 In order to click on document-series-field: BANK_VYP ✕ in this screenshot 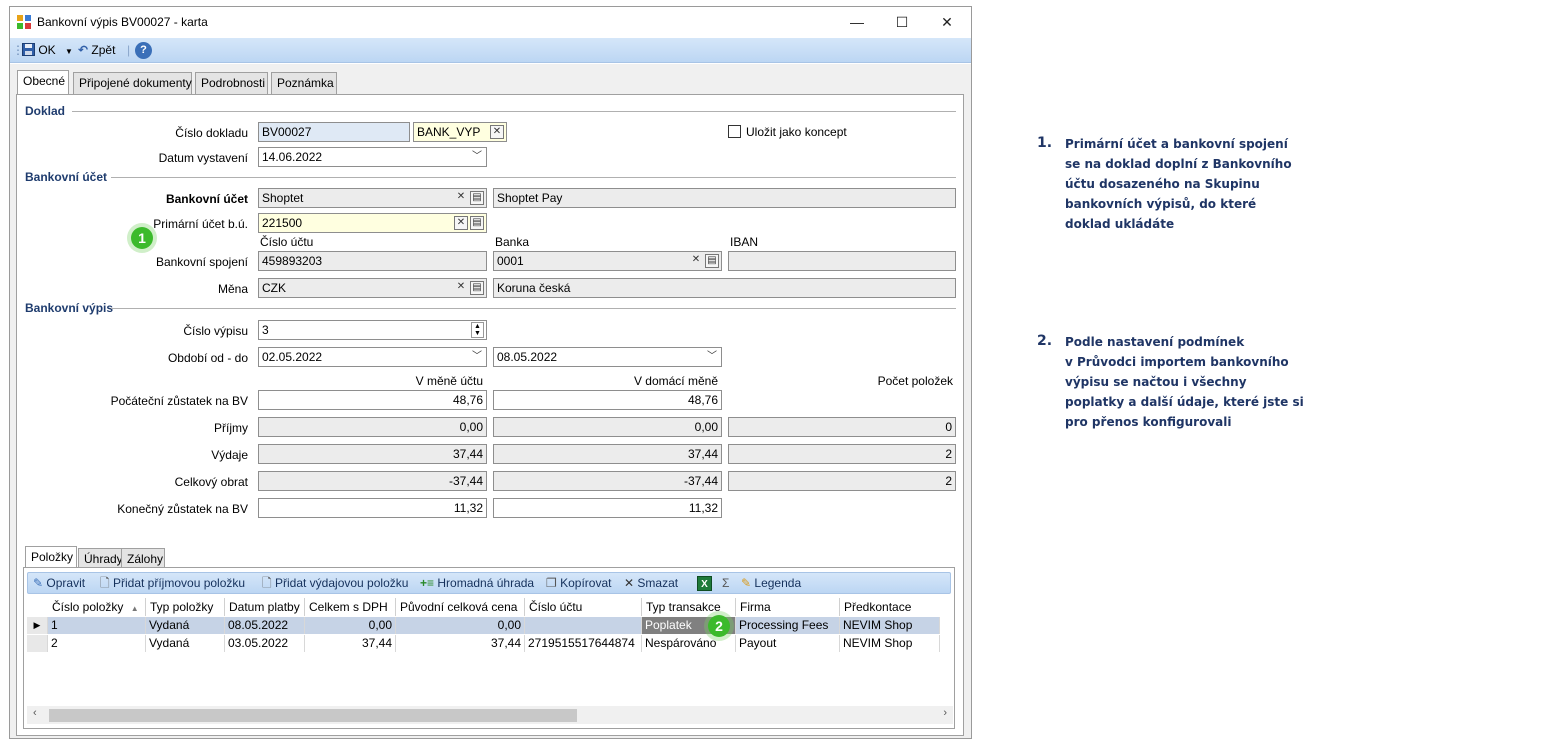, I will do `click(460, 132)`.